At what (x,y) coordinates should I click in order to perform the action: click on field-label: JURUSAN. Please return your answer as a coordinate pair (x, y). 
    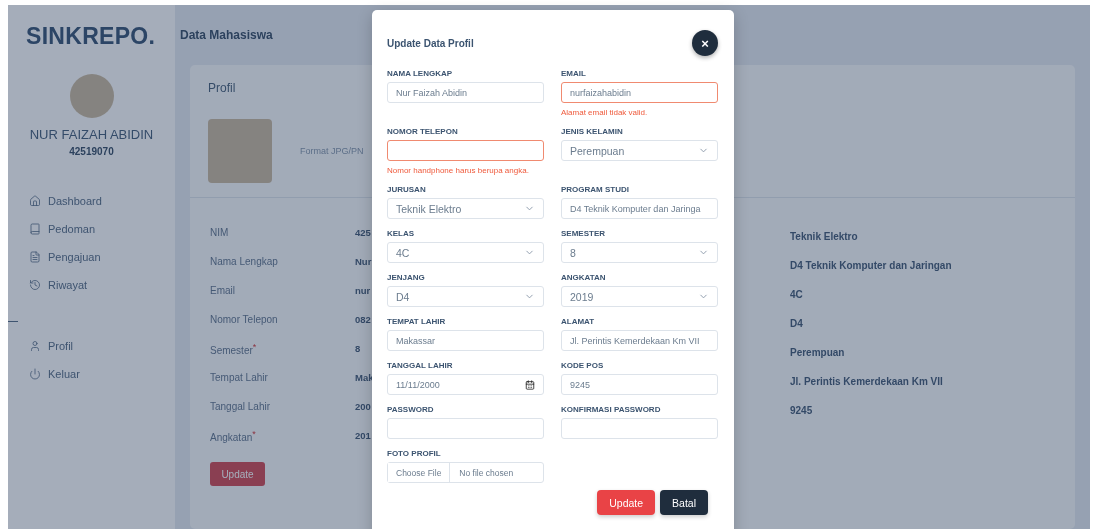
    Looking at the image, I should click on (407, 189).